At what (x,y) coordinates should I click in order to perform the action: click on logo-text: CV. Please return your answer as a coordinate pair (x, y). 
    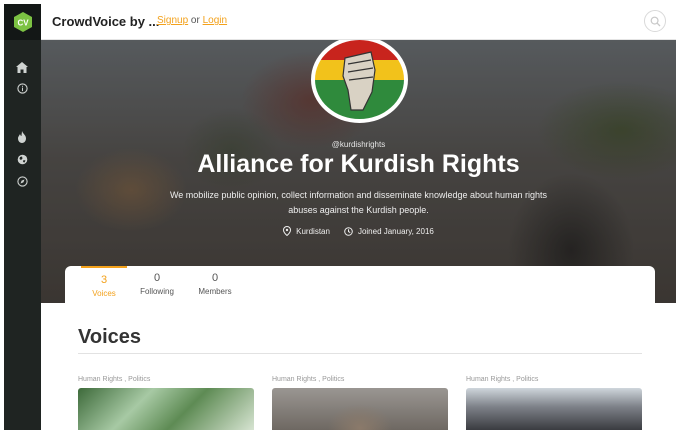
    Looking at the image, I should click on (23, 23).